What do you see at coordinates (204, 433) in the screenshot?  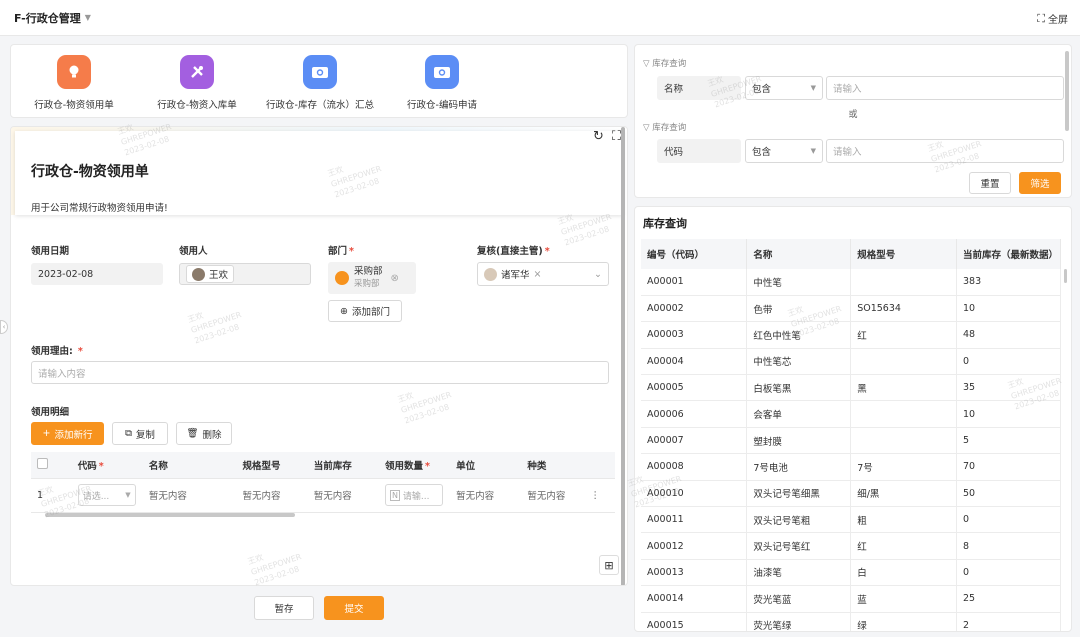 I see `delete-button: 🗑 删除` at bounding box center [204, 433].